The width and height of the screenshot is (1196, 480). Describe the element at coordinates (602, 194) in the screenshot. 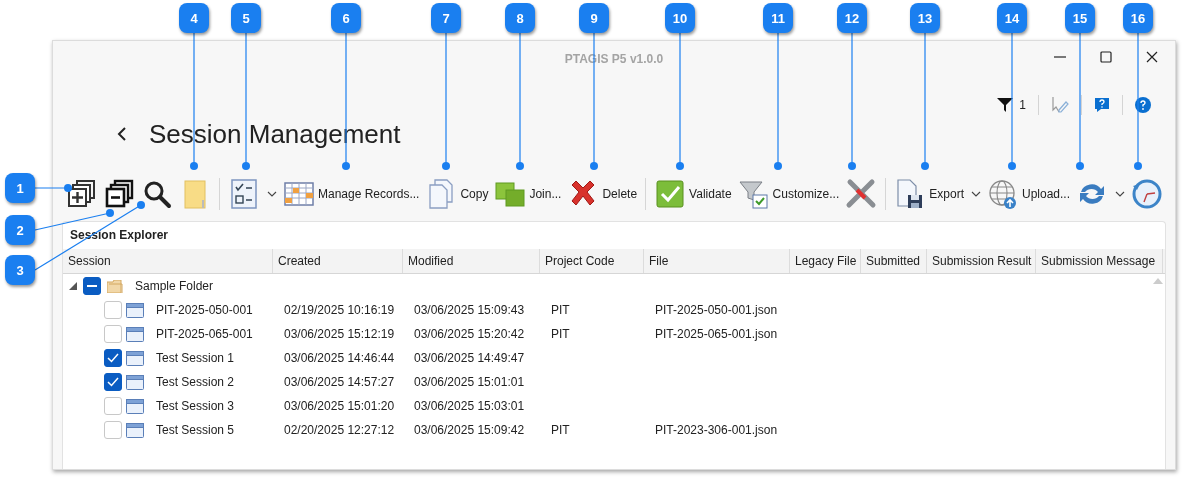

I see `delete-button: Delete` at that location.